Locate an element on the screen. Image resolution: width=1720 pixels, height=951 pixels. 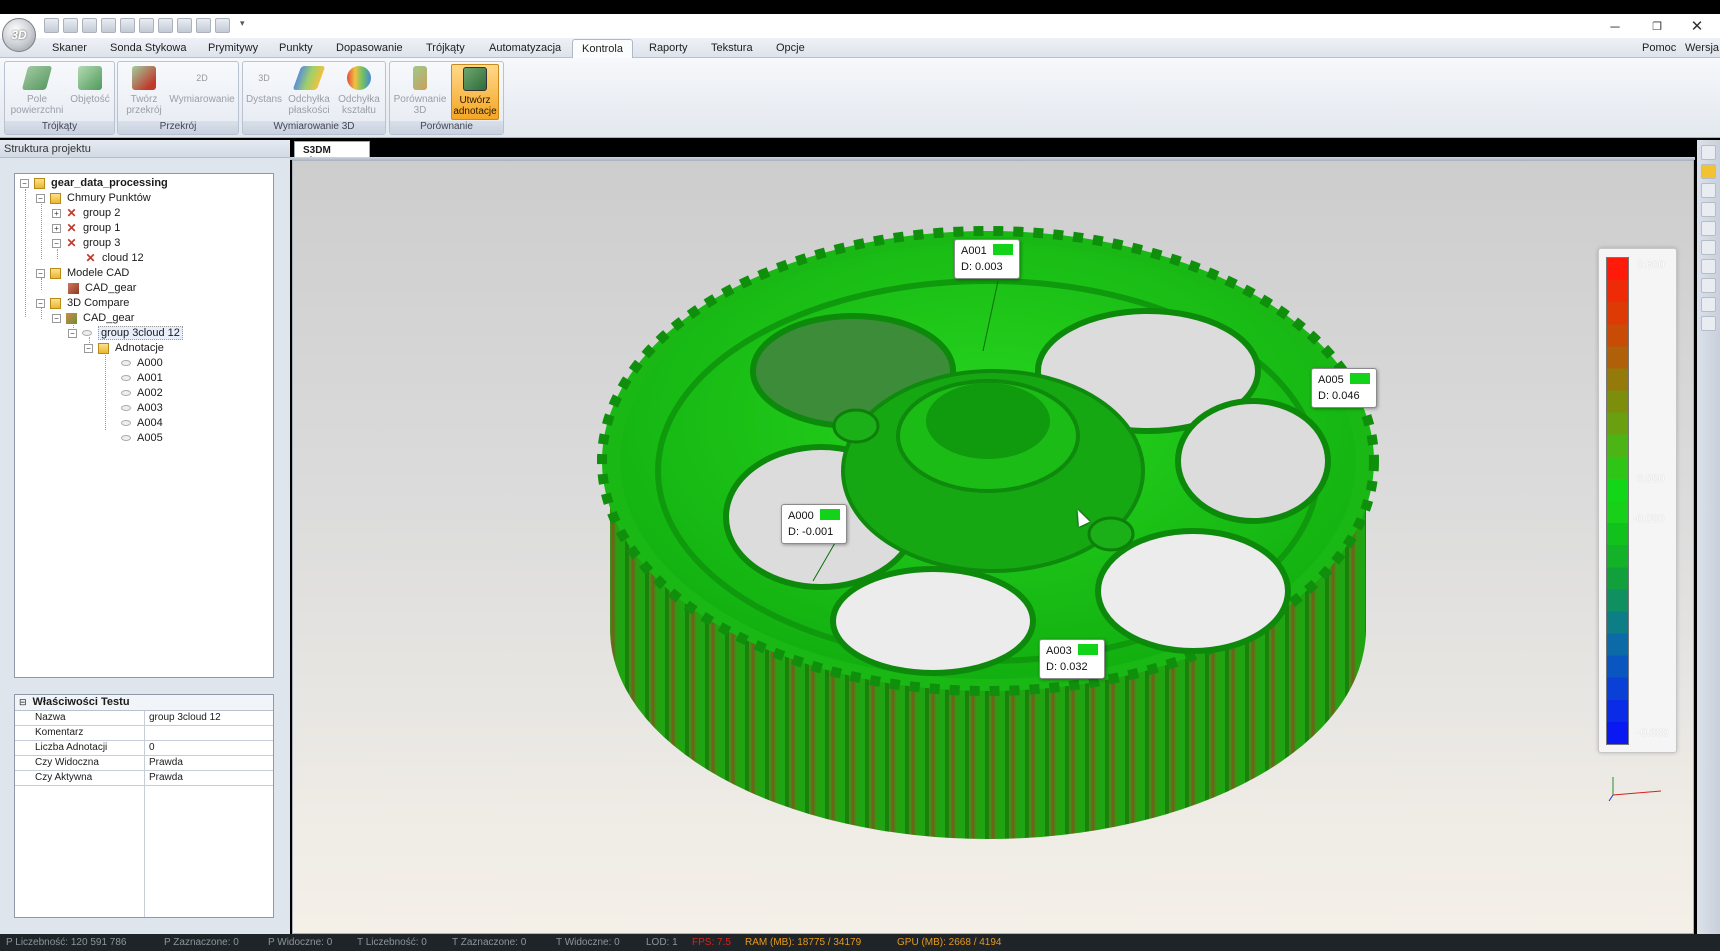
property-row-annotation-count: Liczba Adnotacji 0 is located at coordinates (144, 748).